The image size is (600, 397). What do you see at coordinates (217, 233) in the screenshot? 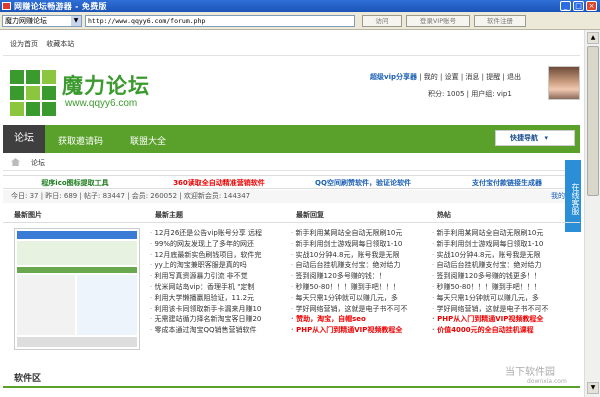
I see `list-item: 12月26还是公告vip账号分享 远程` at bounding box center [217, 233].